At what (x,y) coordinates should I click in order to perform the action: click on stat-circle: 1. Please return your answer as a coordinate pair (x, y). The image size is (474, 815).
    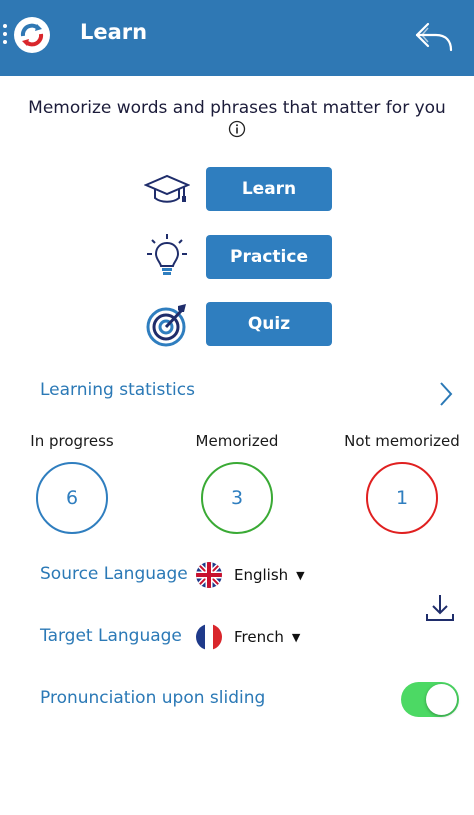
    Looking at the image, I should click on (402, 498).